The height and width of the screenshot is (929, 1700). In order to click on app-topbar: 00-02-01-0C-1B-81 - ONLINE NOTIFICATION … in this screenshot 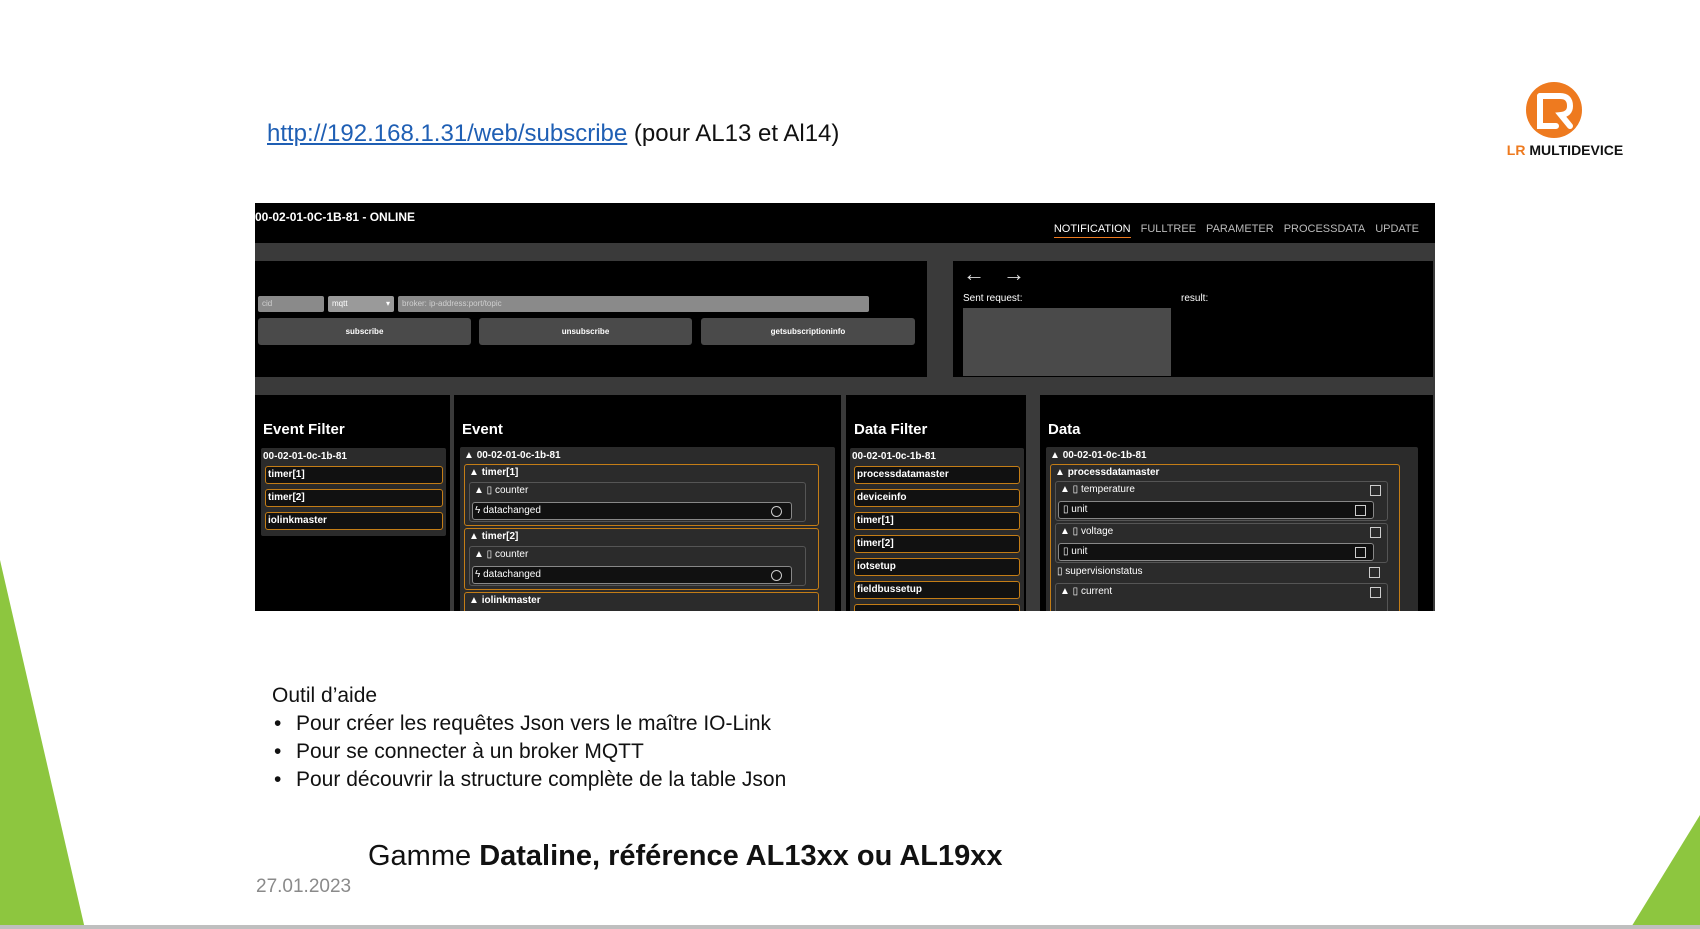, I will do `click(845, 223)`.